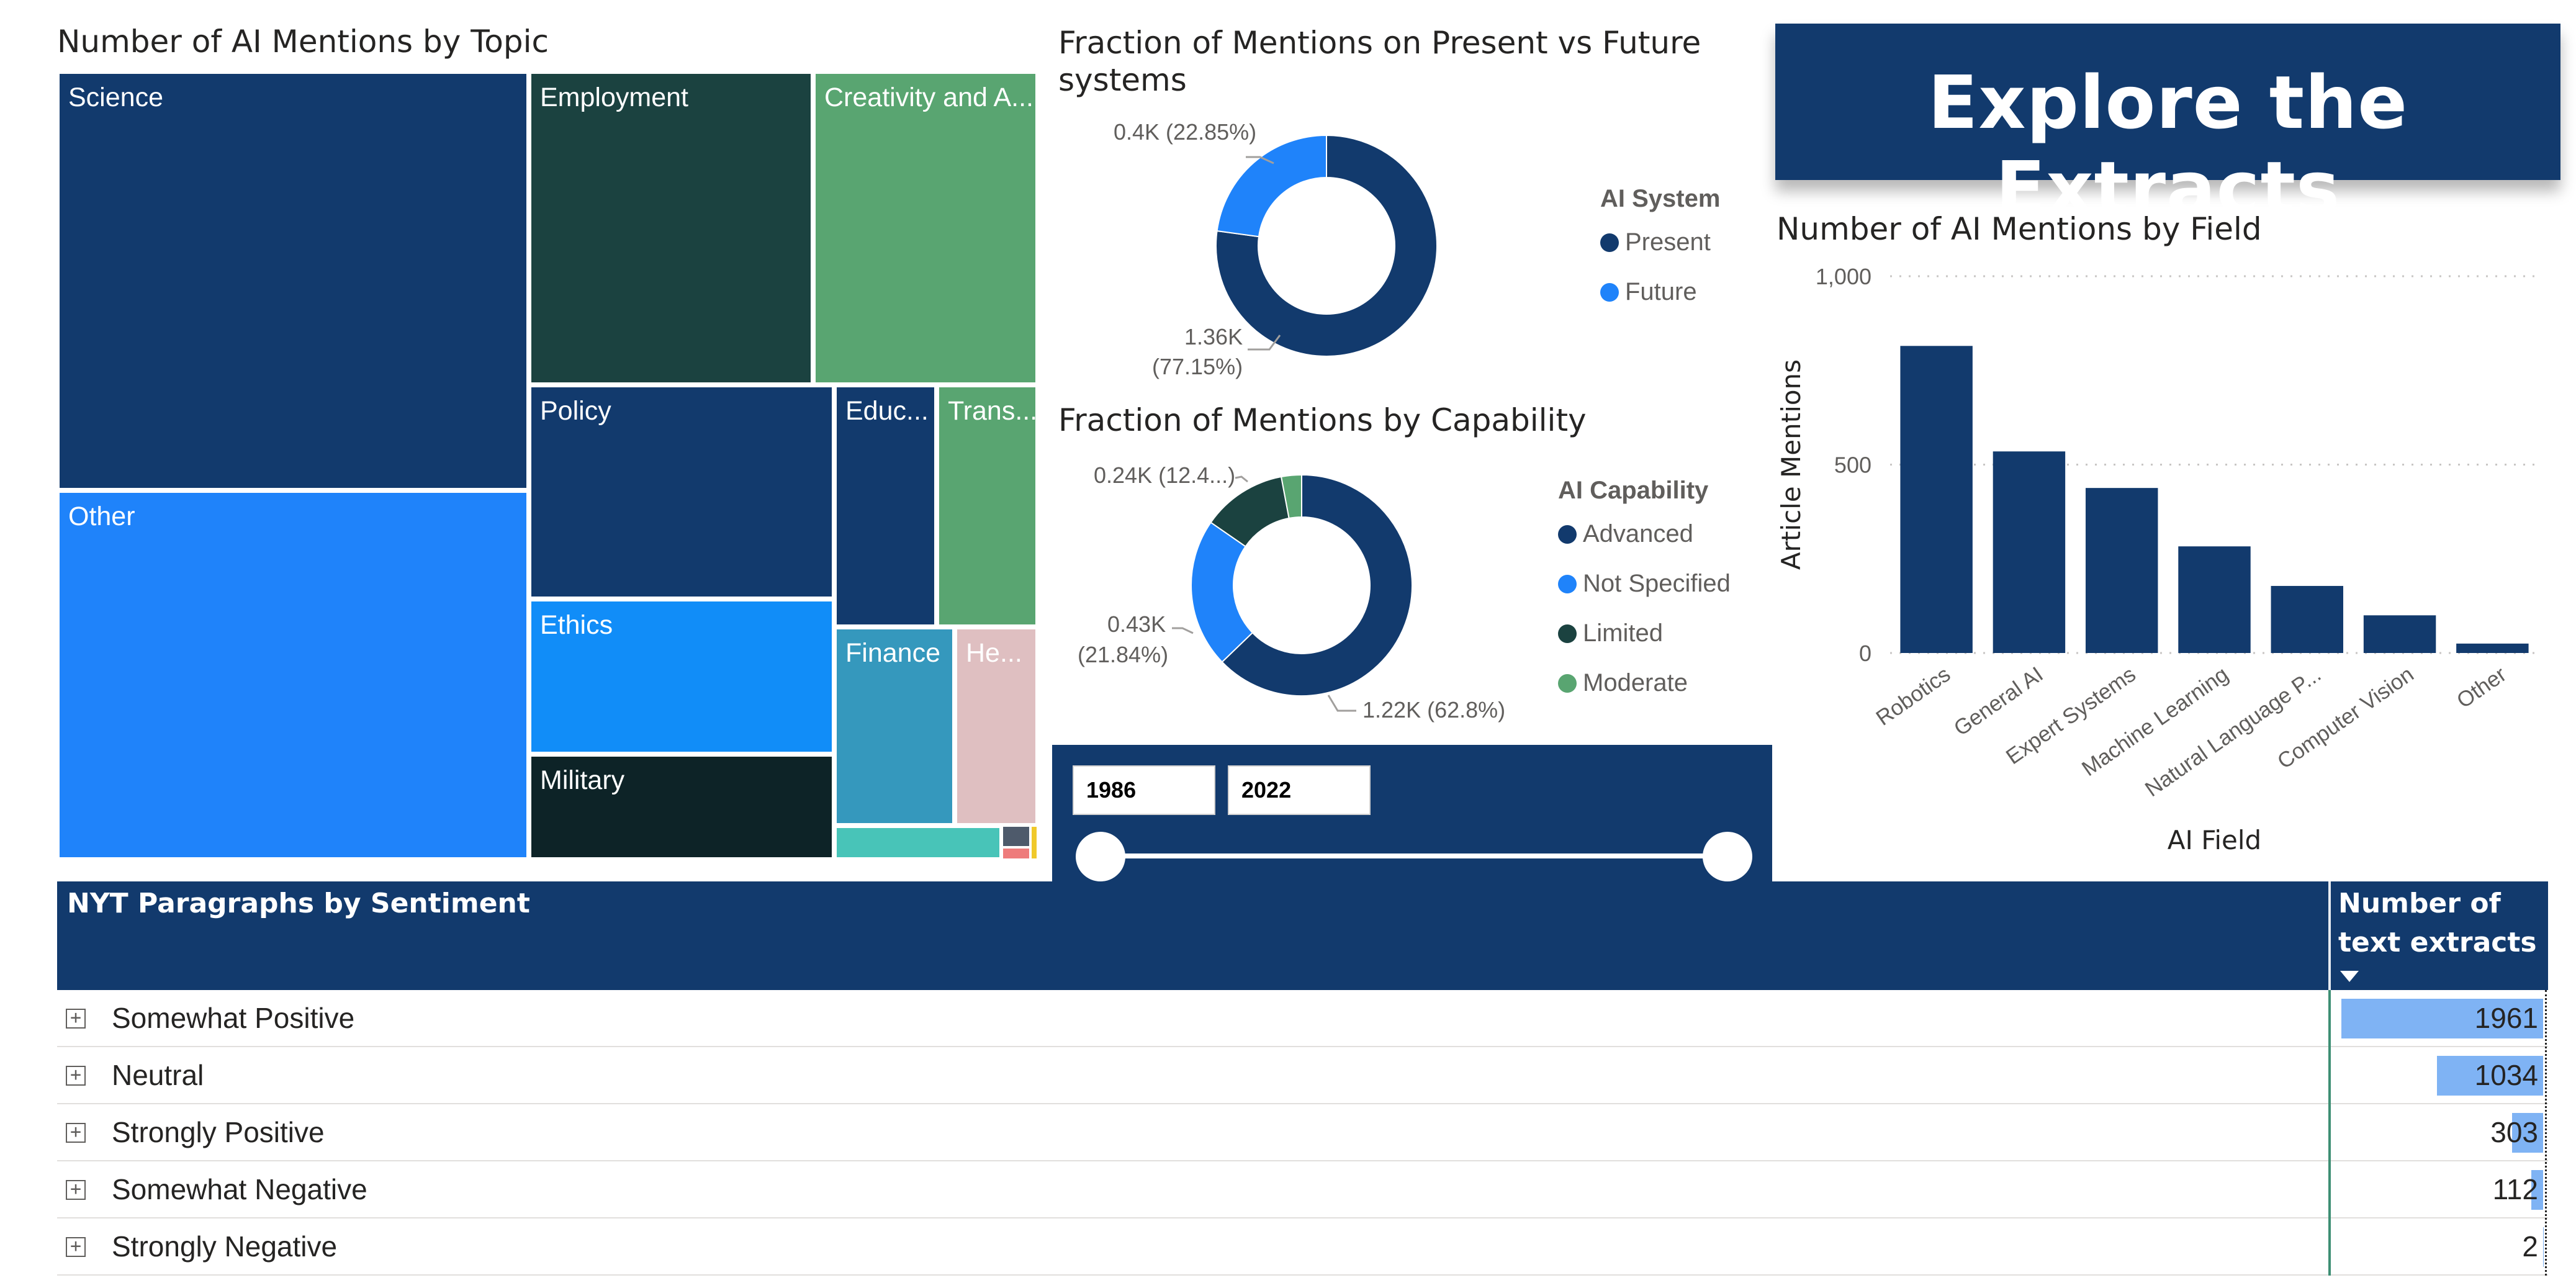 This screenshot has height=1288, width=2576. What do you see at coordinates (2514, 1132) in the screenshot?
I see `row-value: 303` at bounding box center [2514, 1132].